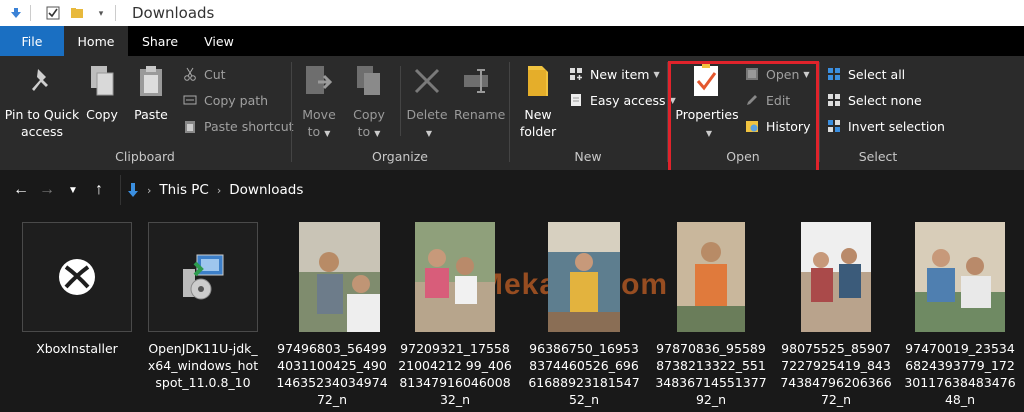 This screenshot has width=1024, height=412. Describe the element at coordinates (400, 101) in the screenshot. I see `organize-separator` at that location.